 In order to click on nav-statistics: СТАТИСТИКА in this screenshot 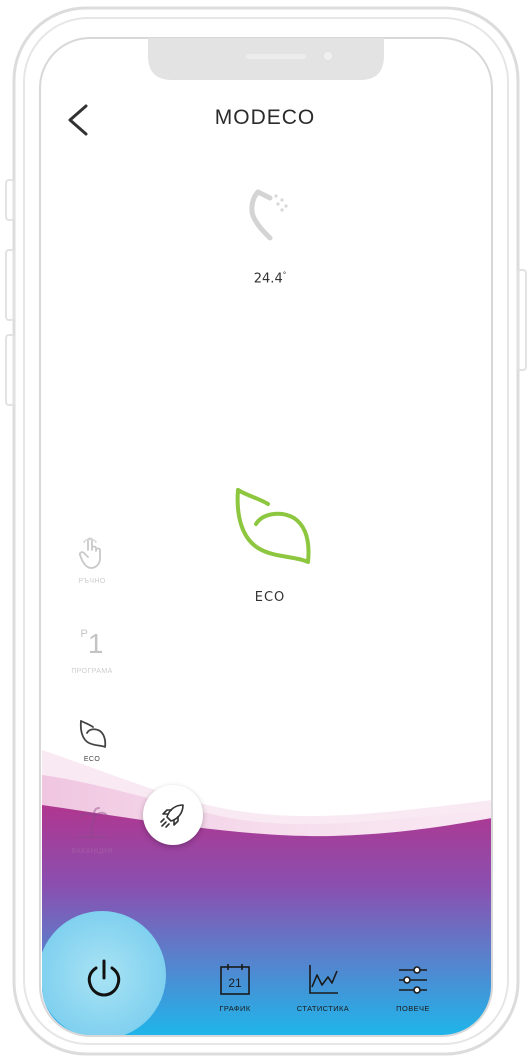, I will do `click(323, 988)`.